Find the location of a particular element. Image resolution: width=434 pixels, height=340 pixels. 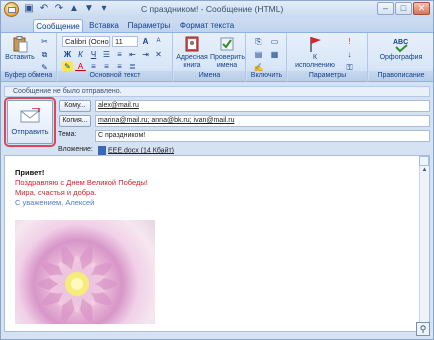

address-book-icon is located at coordinates (192, 44).